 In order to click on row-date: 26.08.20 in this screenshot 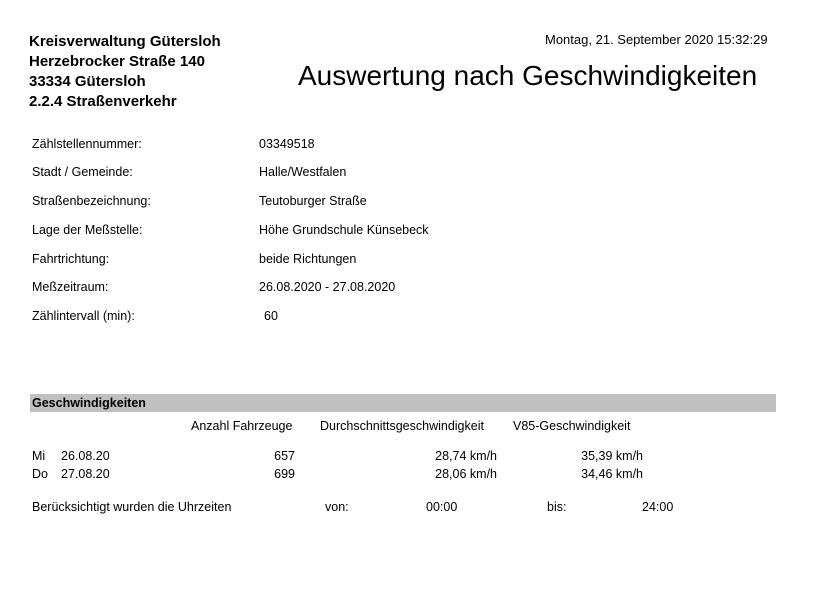, I will do `click(85, 456)`.